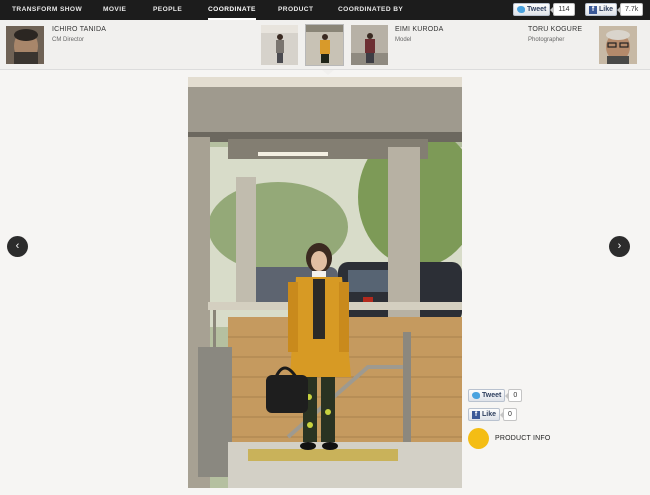 Image resolution: width=650 pixels, height=495 pixels. I want to click on top-like-count: 7.7k, so click(630, 9).